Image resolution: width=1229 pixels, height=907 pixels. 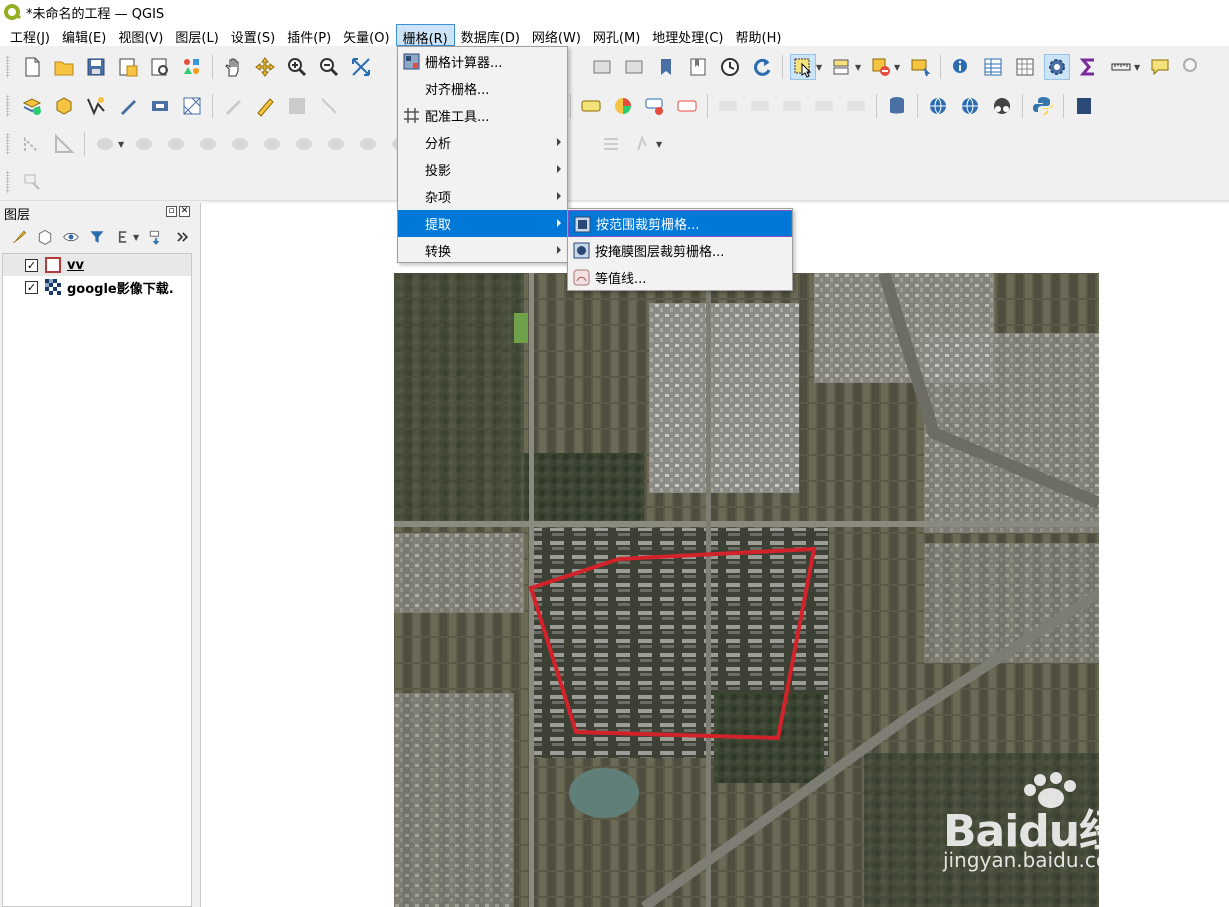 What do you see at coordinates (304, 144) in the screenshot?
I see `offset-curve-button` at bounding box center [304, 144].